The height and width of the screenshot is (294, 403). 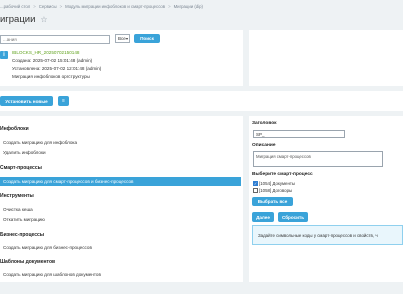 I want to click on toolbar: Установить новые ≡, so click(x=201, y=101).